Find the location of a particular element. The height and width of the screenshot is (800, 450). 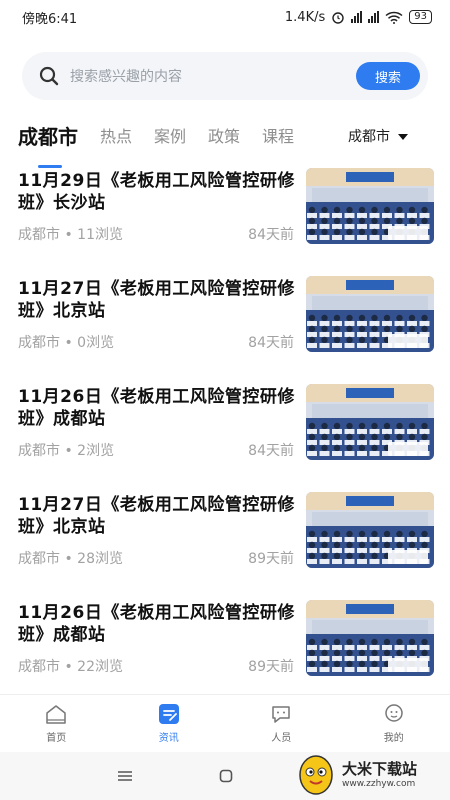

news-meta: 成都市 • 2浏览 84天前 is located at coordinates (156, 450).